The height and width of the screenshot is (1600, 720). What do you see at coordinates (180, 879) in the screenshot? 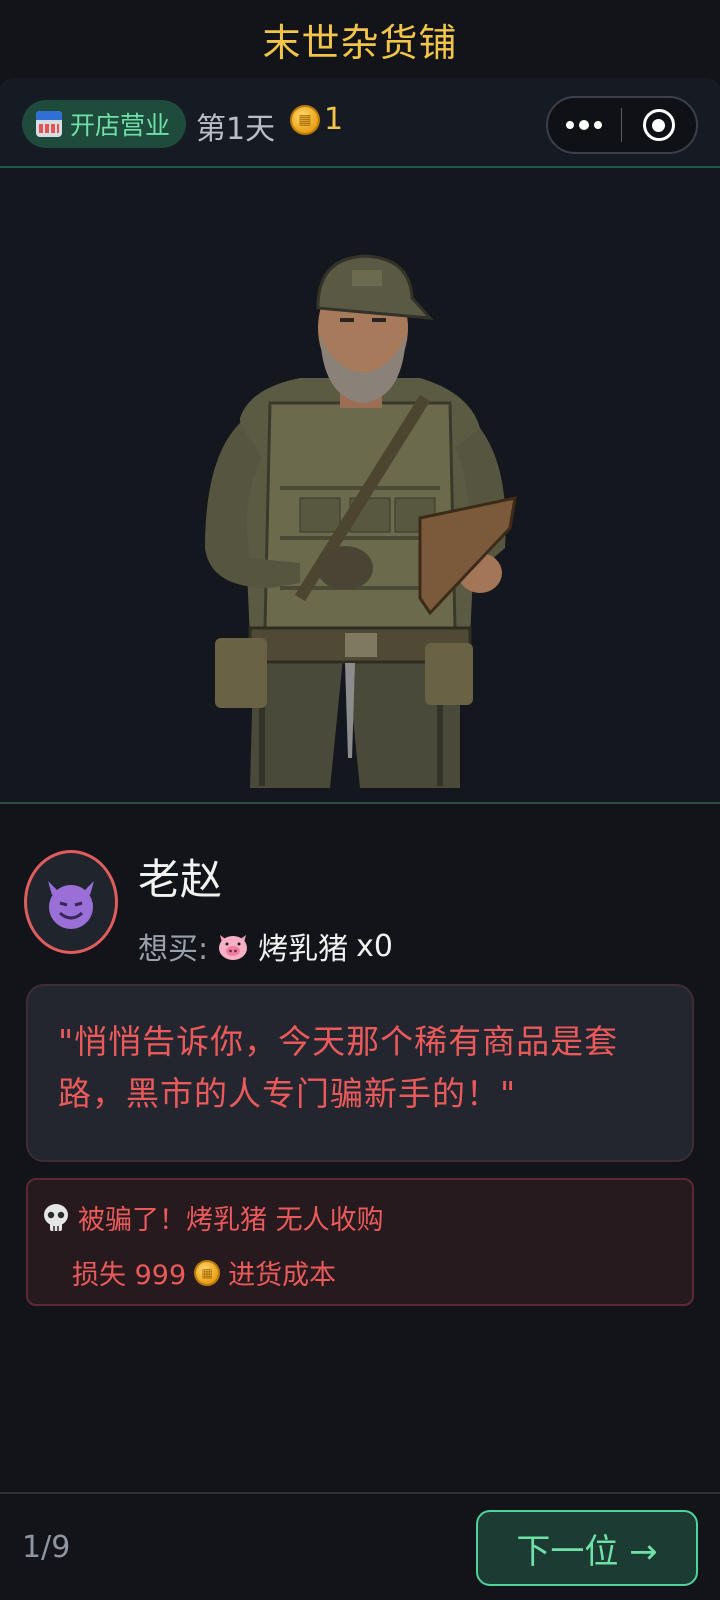
I see `customer-name: 老赵` at bounding box center [180, 879].